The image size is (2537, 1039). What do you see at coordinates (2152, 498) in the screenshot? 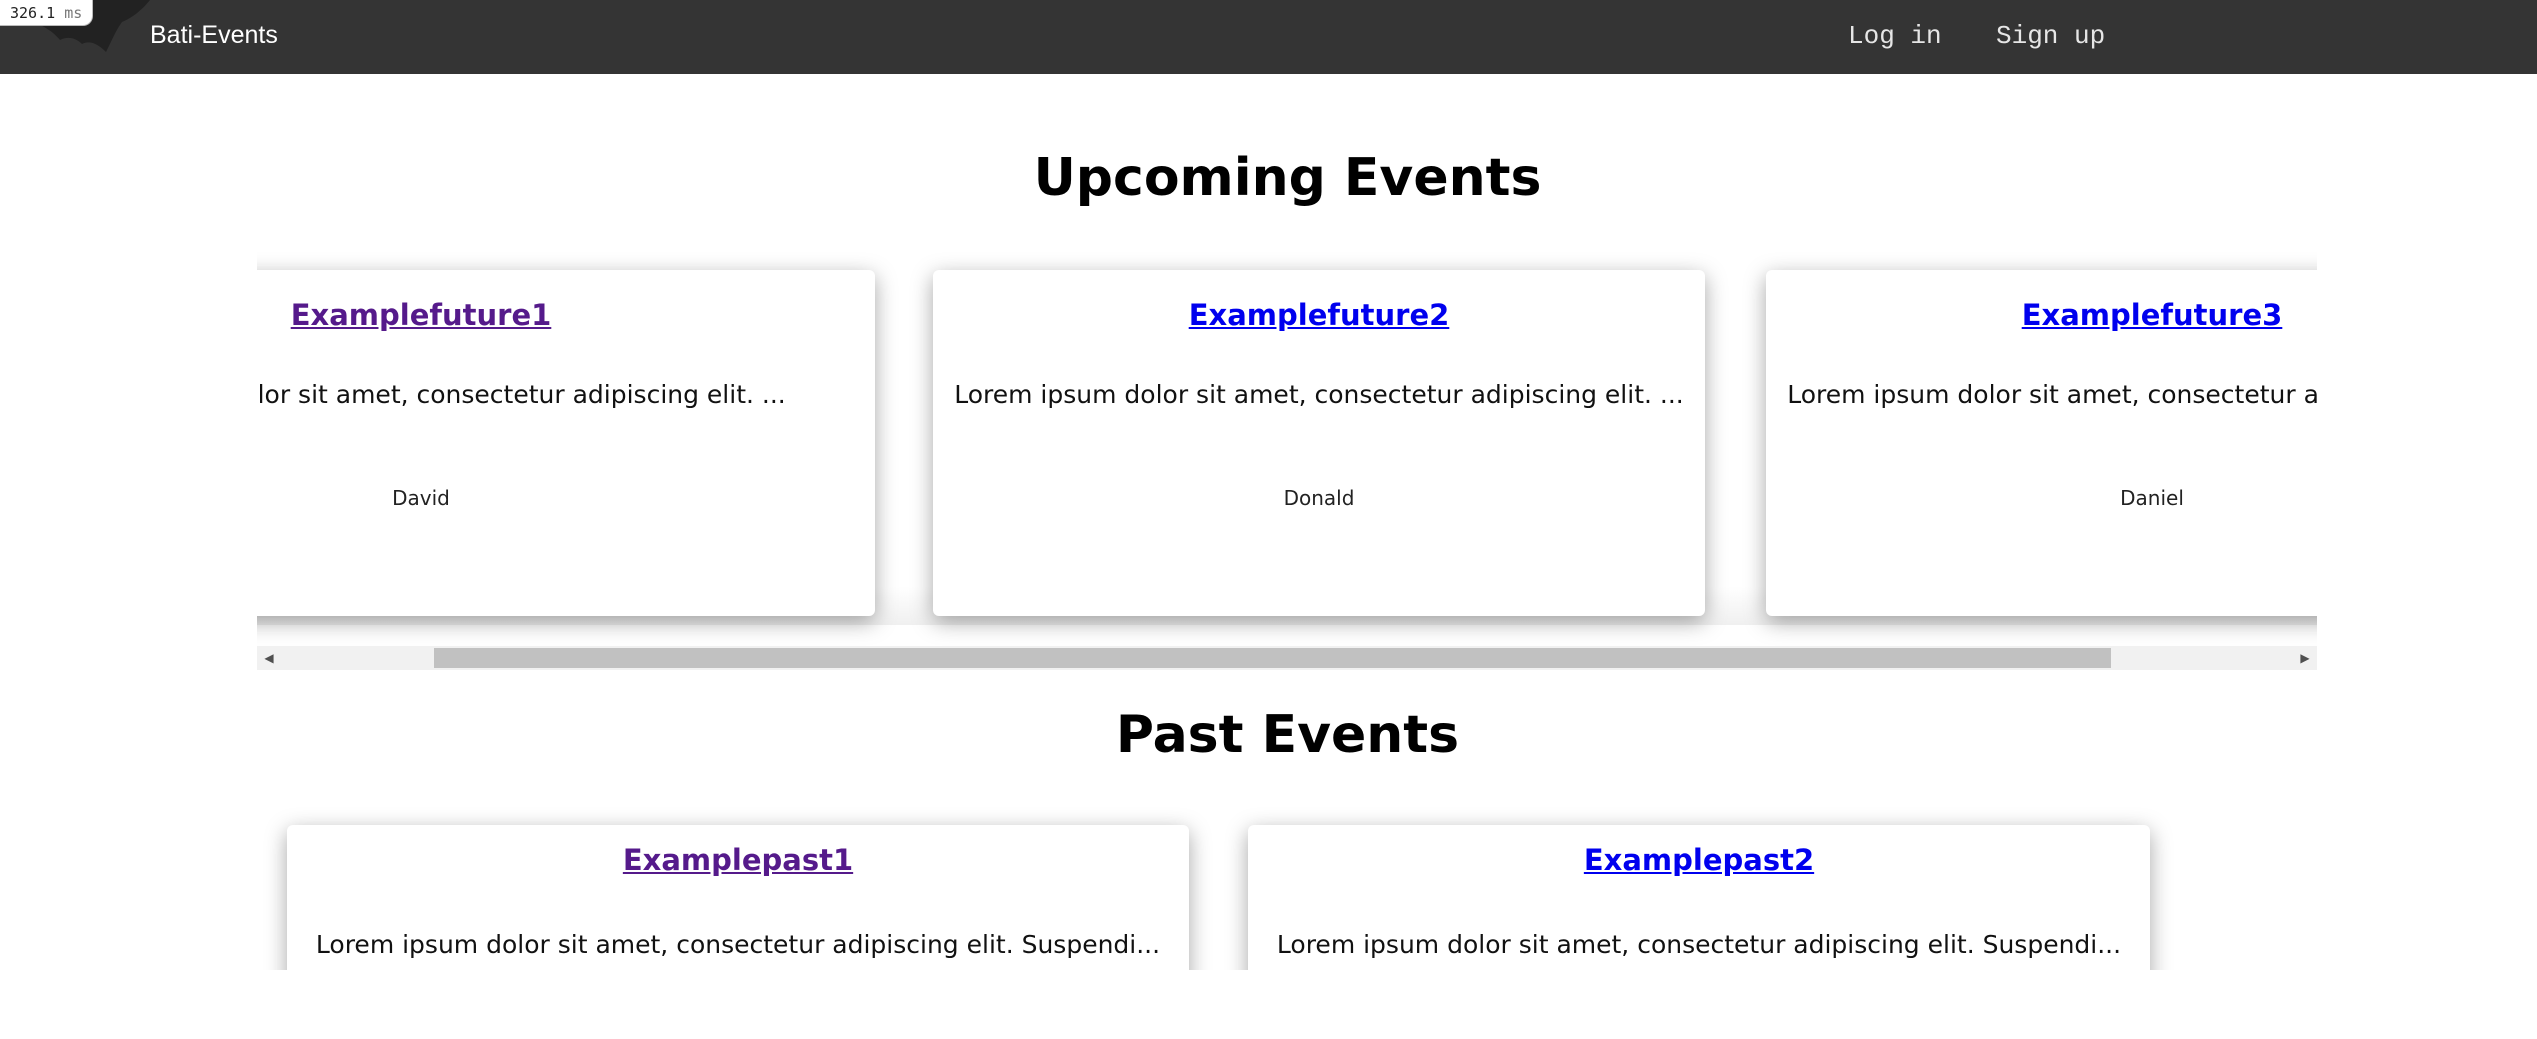
I see `event-author: Daniel` at bounding box center [2152, 498].